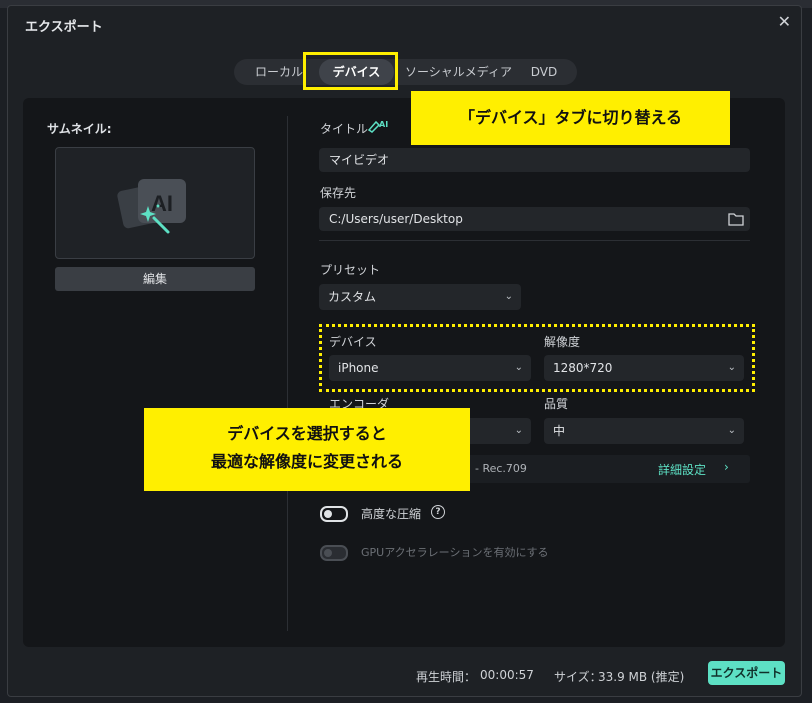  I want to click on export-tabbar: ローカル デバイス ソーシャルメディア DVD, so click(405, 72).